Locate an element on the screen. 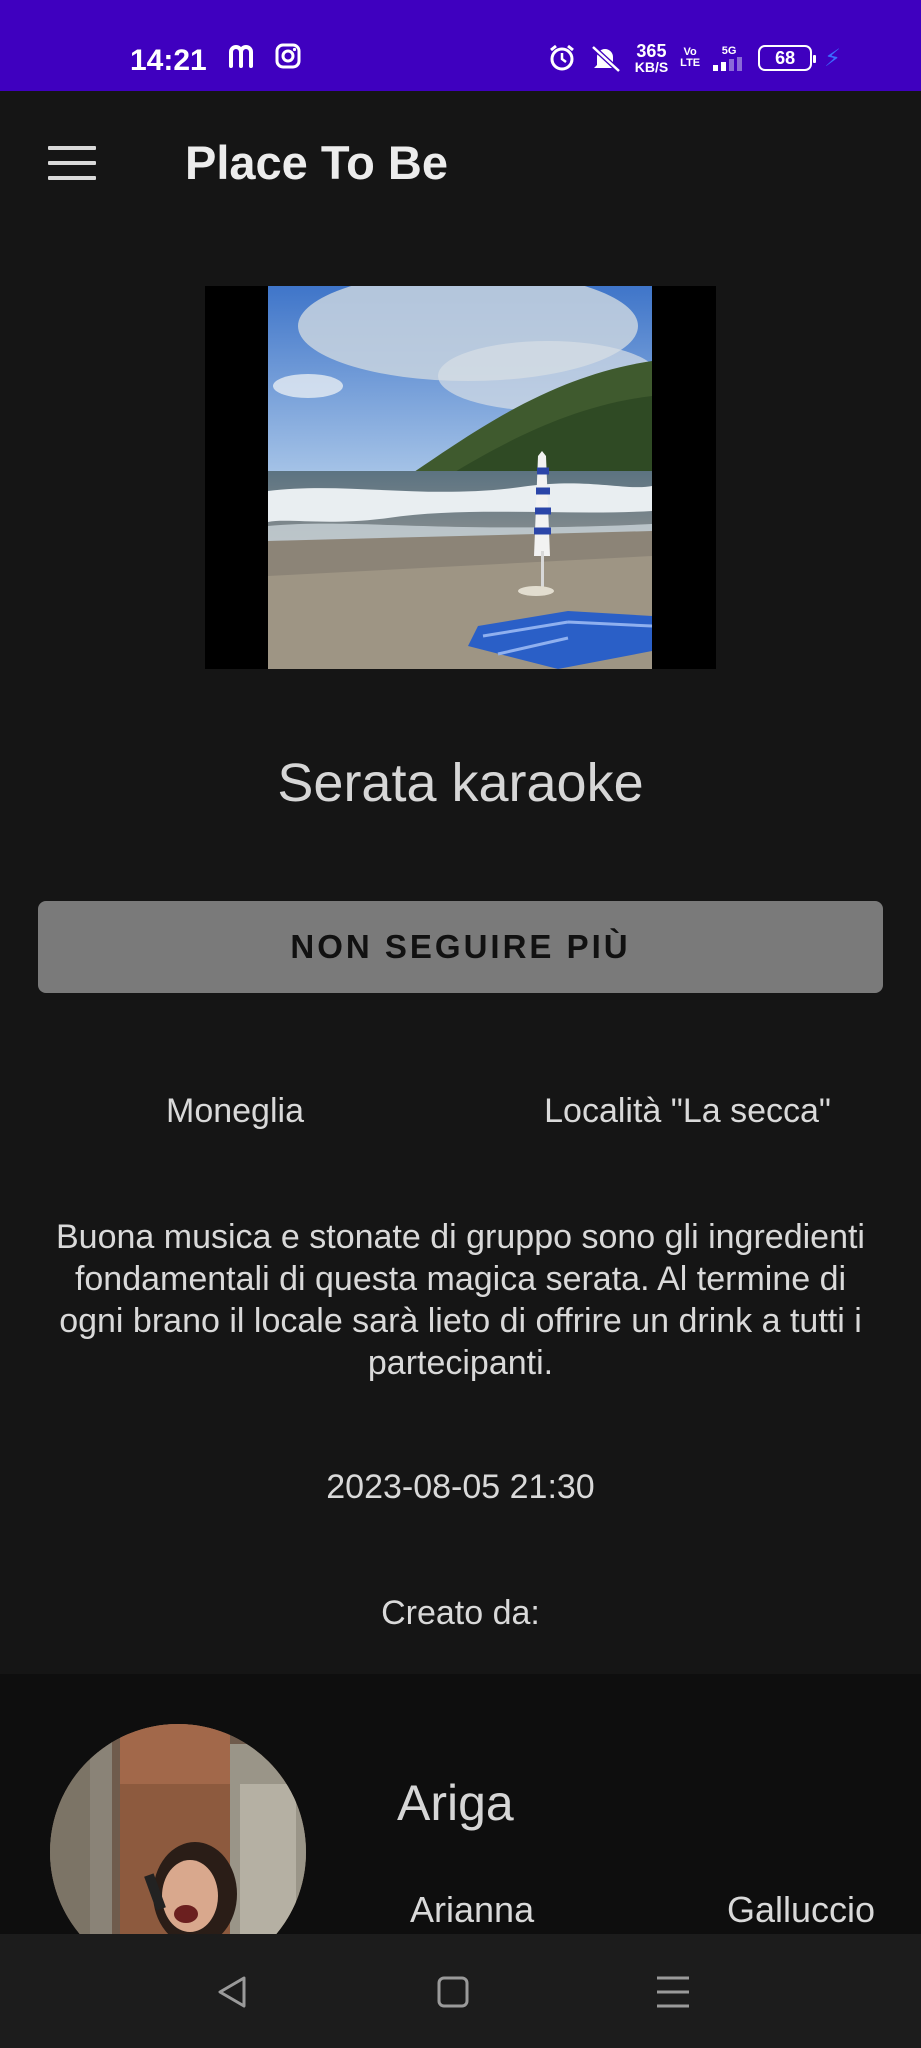 This screenshot has height=2048, width=921. hamburger-menu-icon is located at coordinates (72, 164).